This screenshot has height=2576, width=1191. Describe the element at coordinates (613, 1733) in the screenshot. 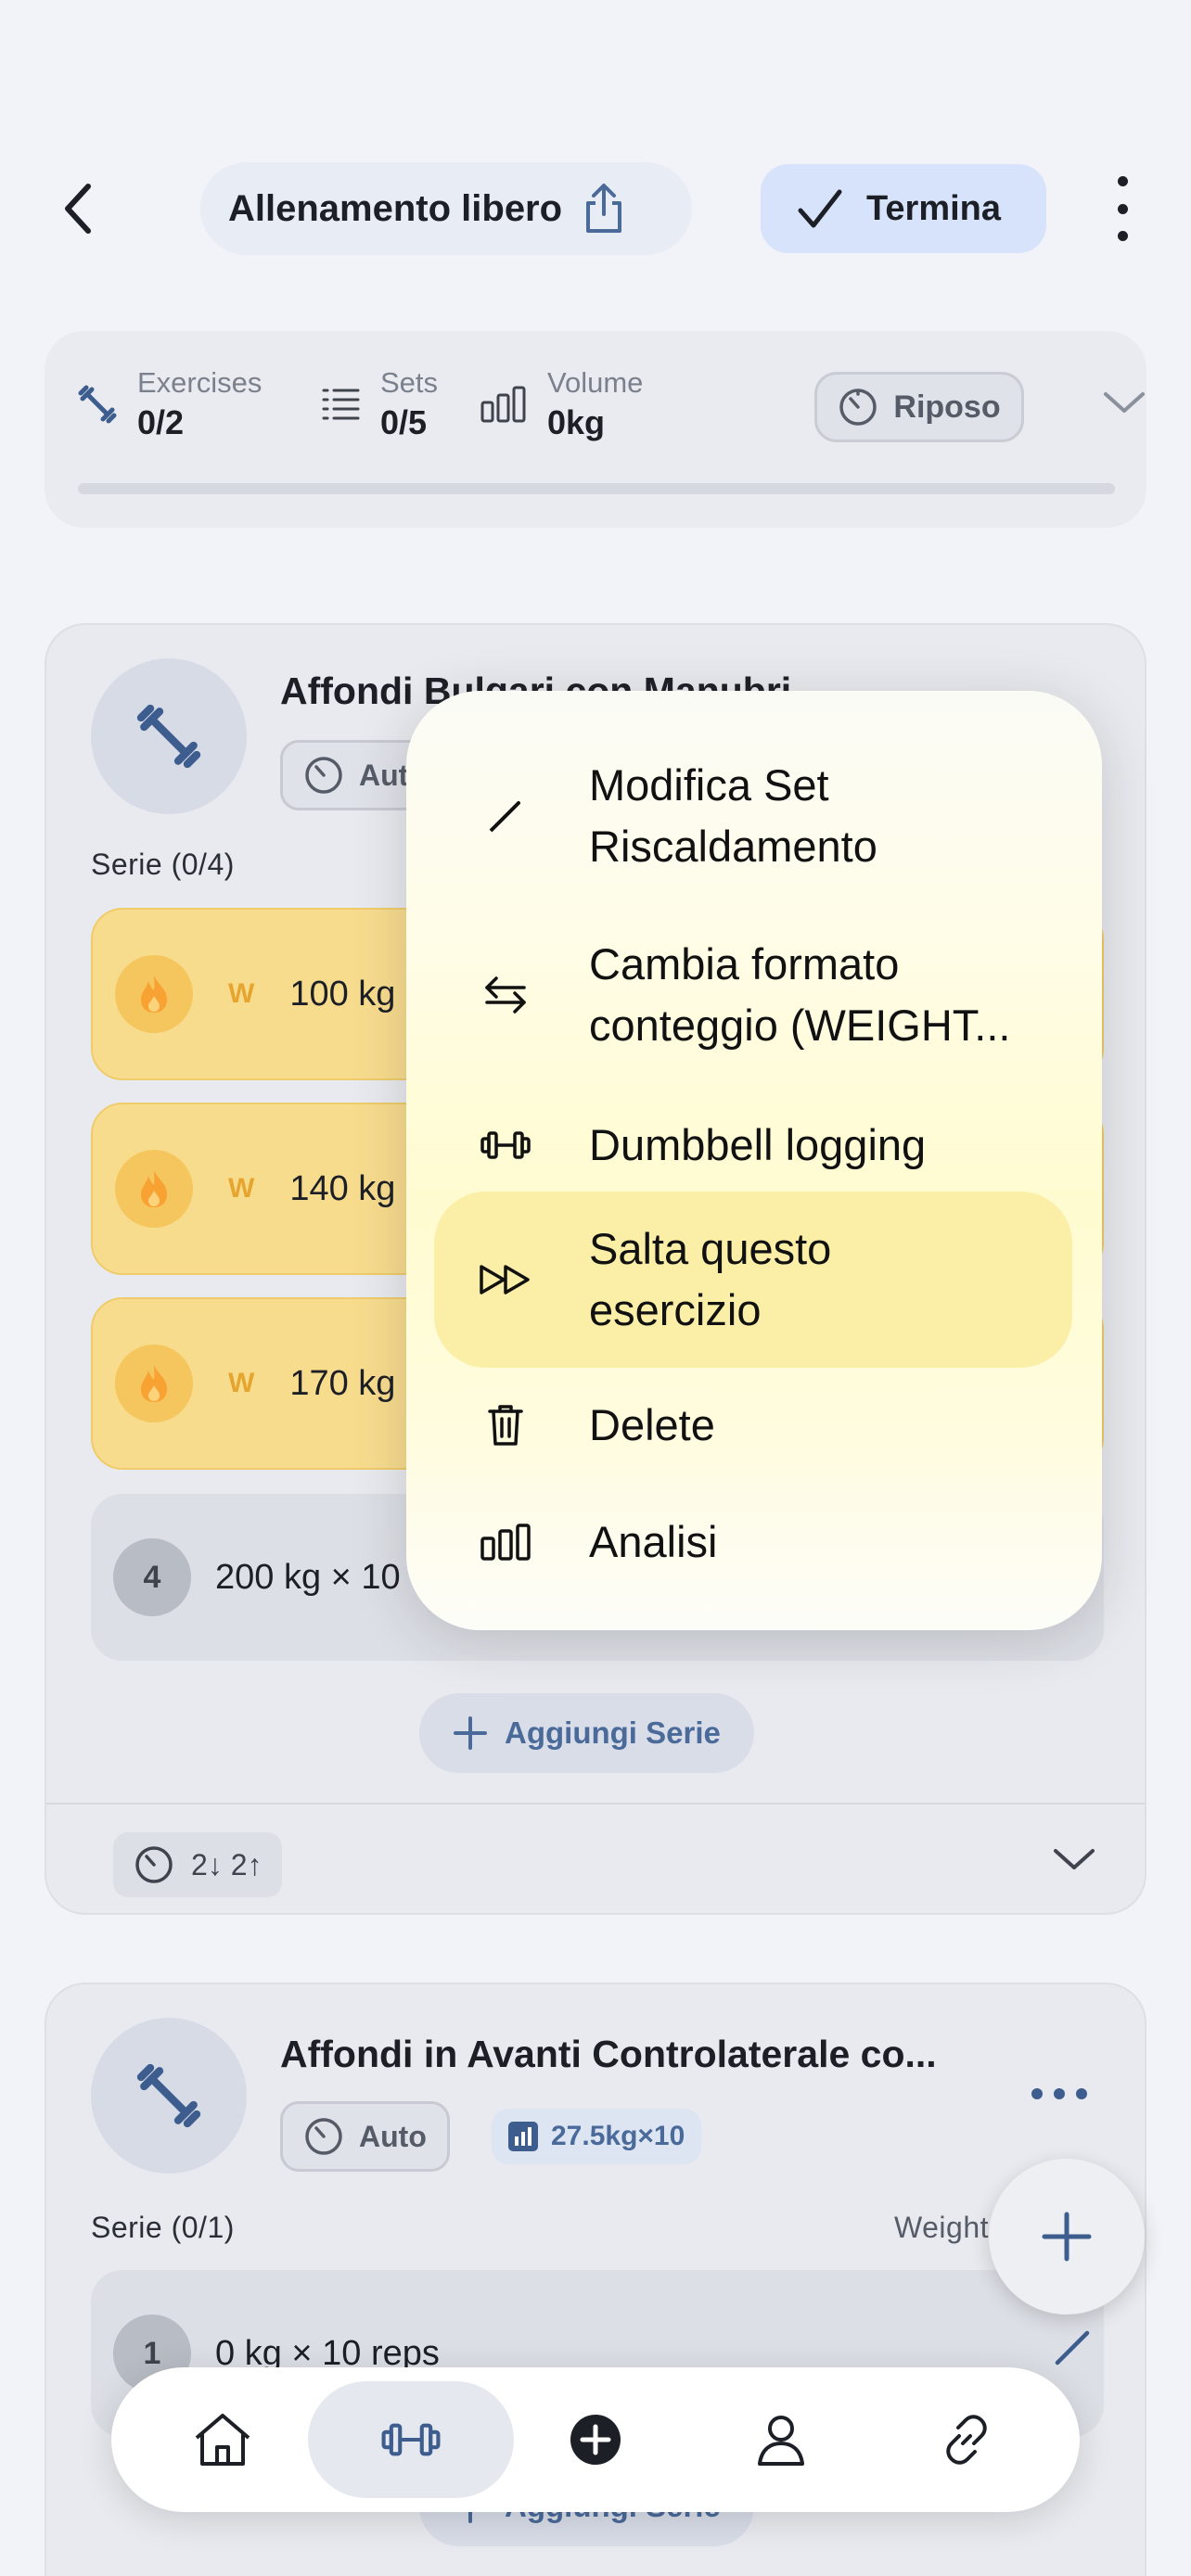

I see `add-series-label: Aggiungi Serie` at that location.